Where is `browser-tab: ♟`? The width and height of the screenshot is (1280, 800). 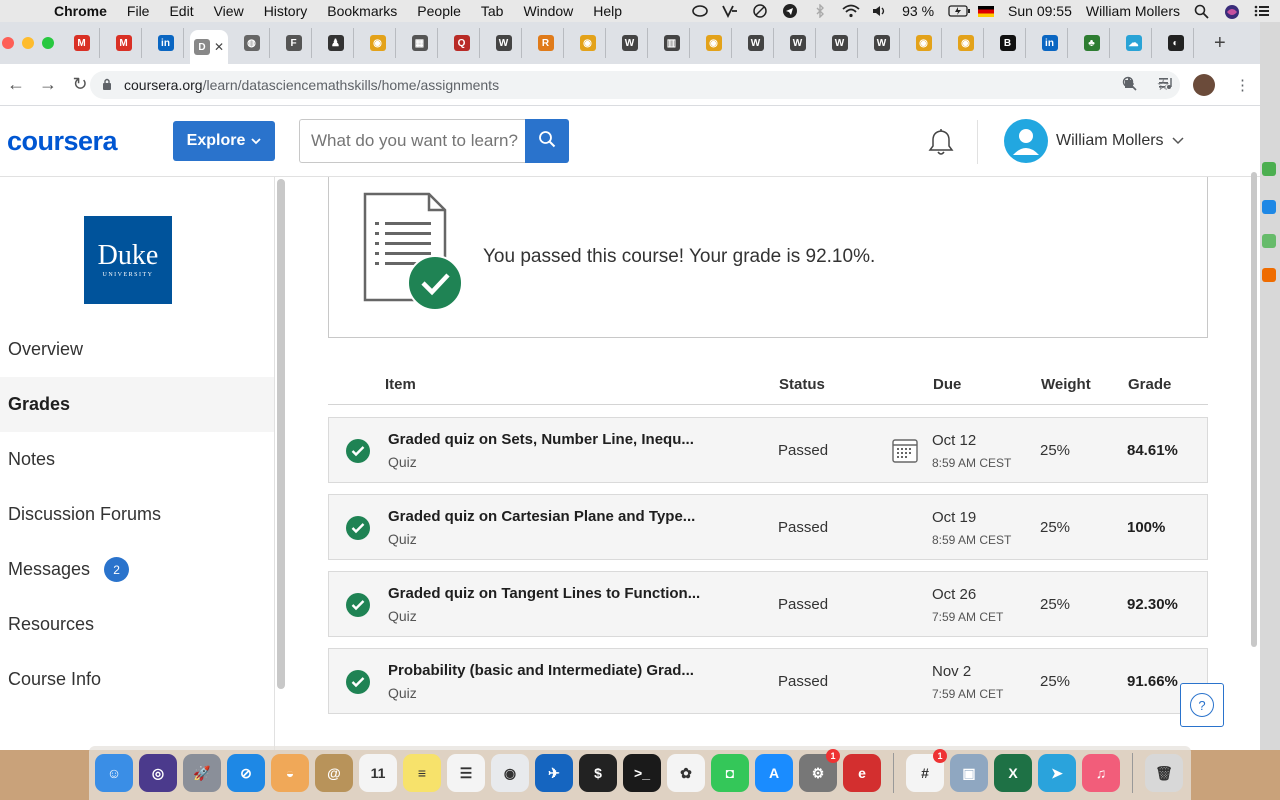 browser-tab: ♟ is located at coordinates (336, 43).